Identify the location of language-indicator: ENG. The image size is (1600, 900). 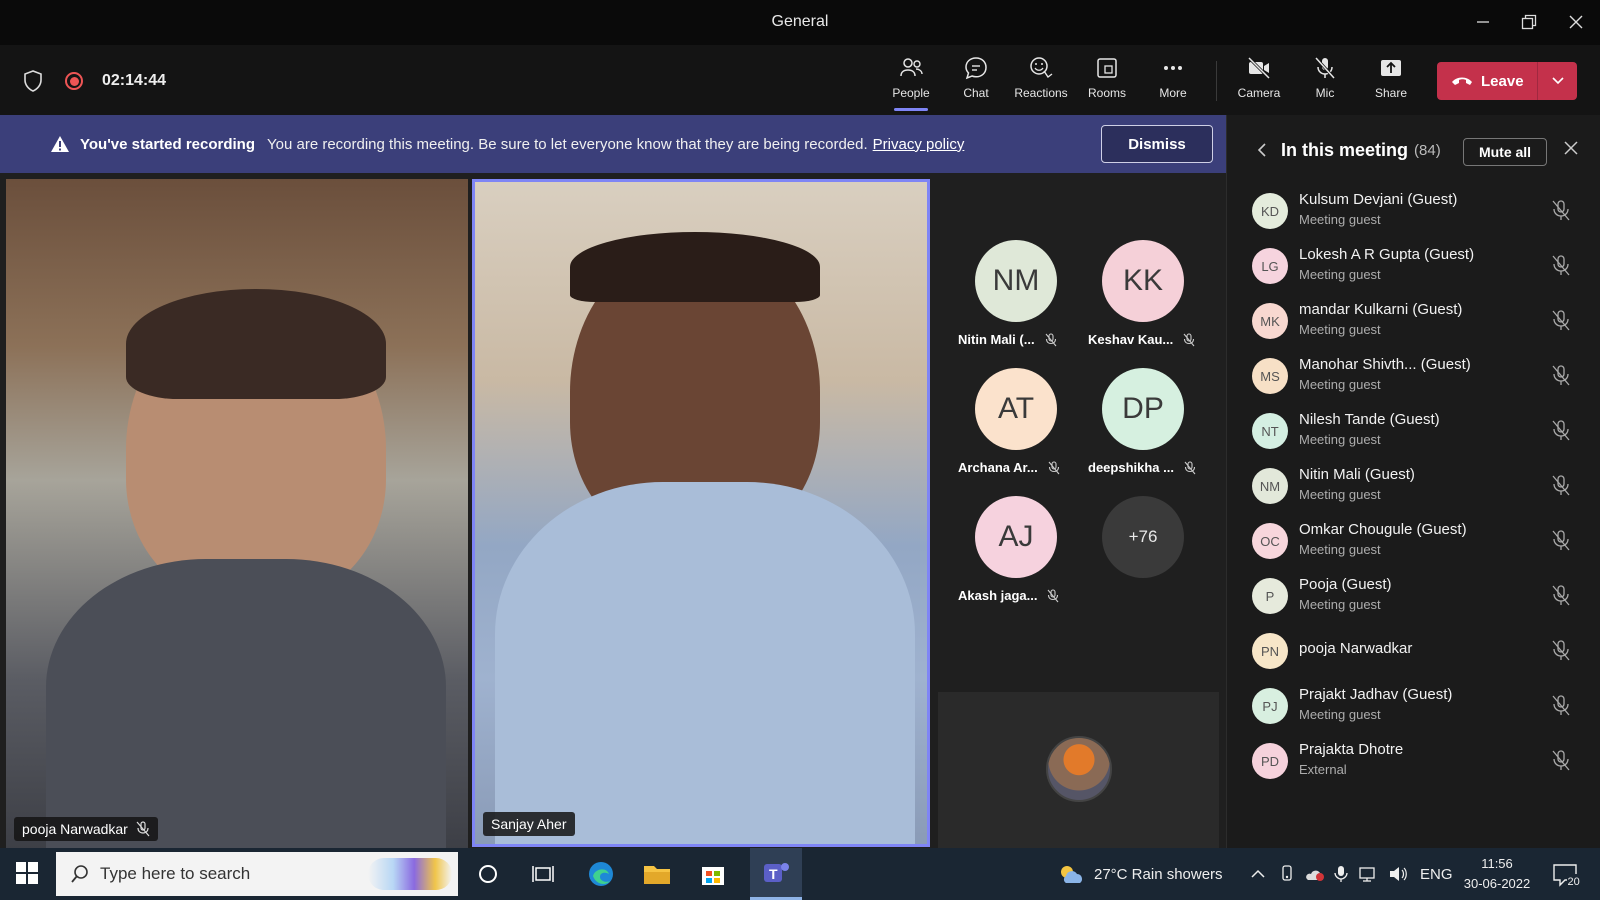
(1436, 874).